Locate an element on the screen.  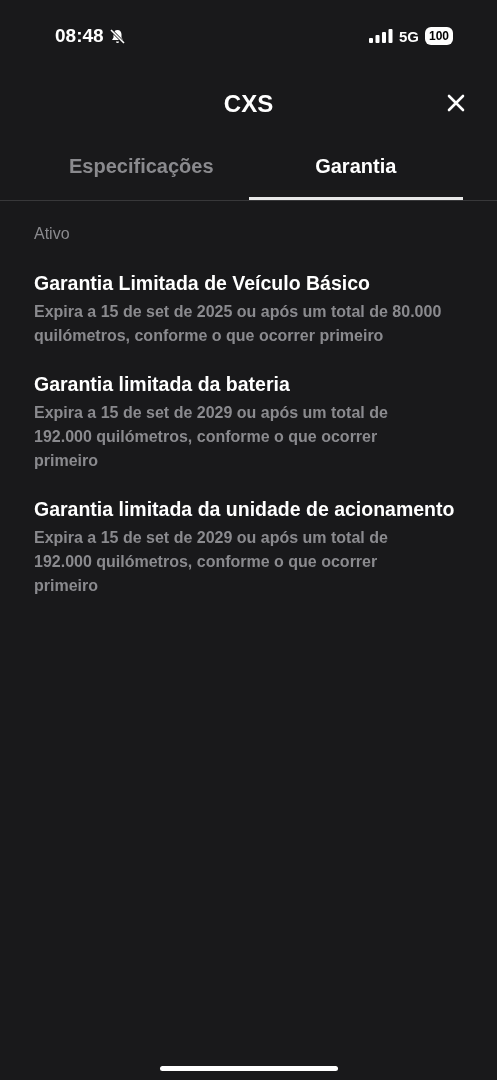
warranty-description: Expira a 15 de set de 2025 ou após um total de 80.000 quilómetros, conforme o que ocorrer primeiro is located at coordinates (238, 324).